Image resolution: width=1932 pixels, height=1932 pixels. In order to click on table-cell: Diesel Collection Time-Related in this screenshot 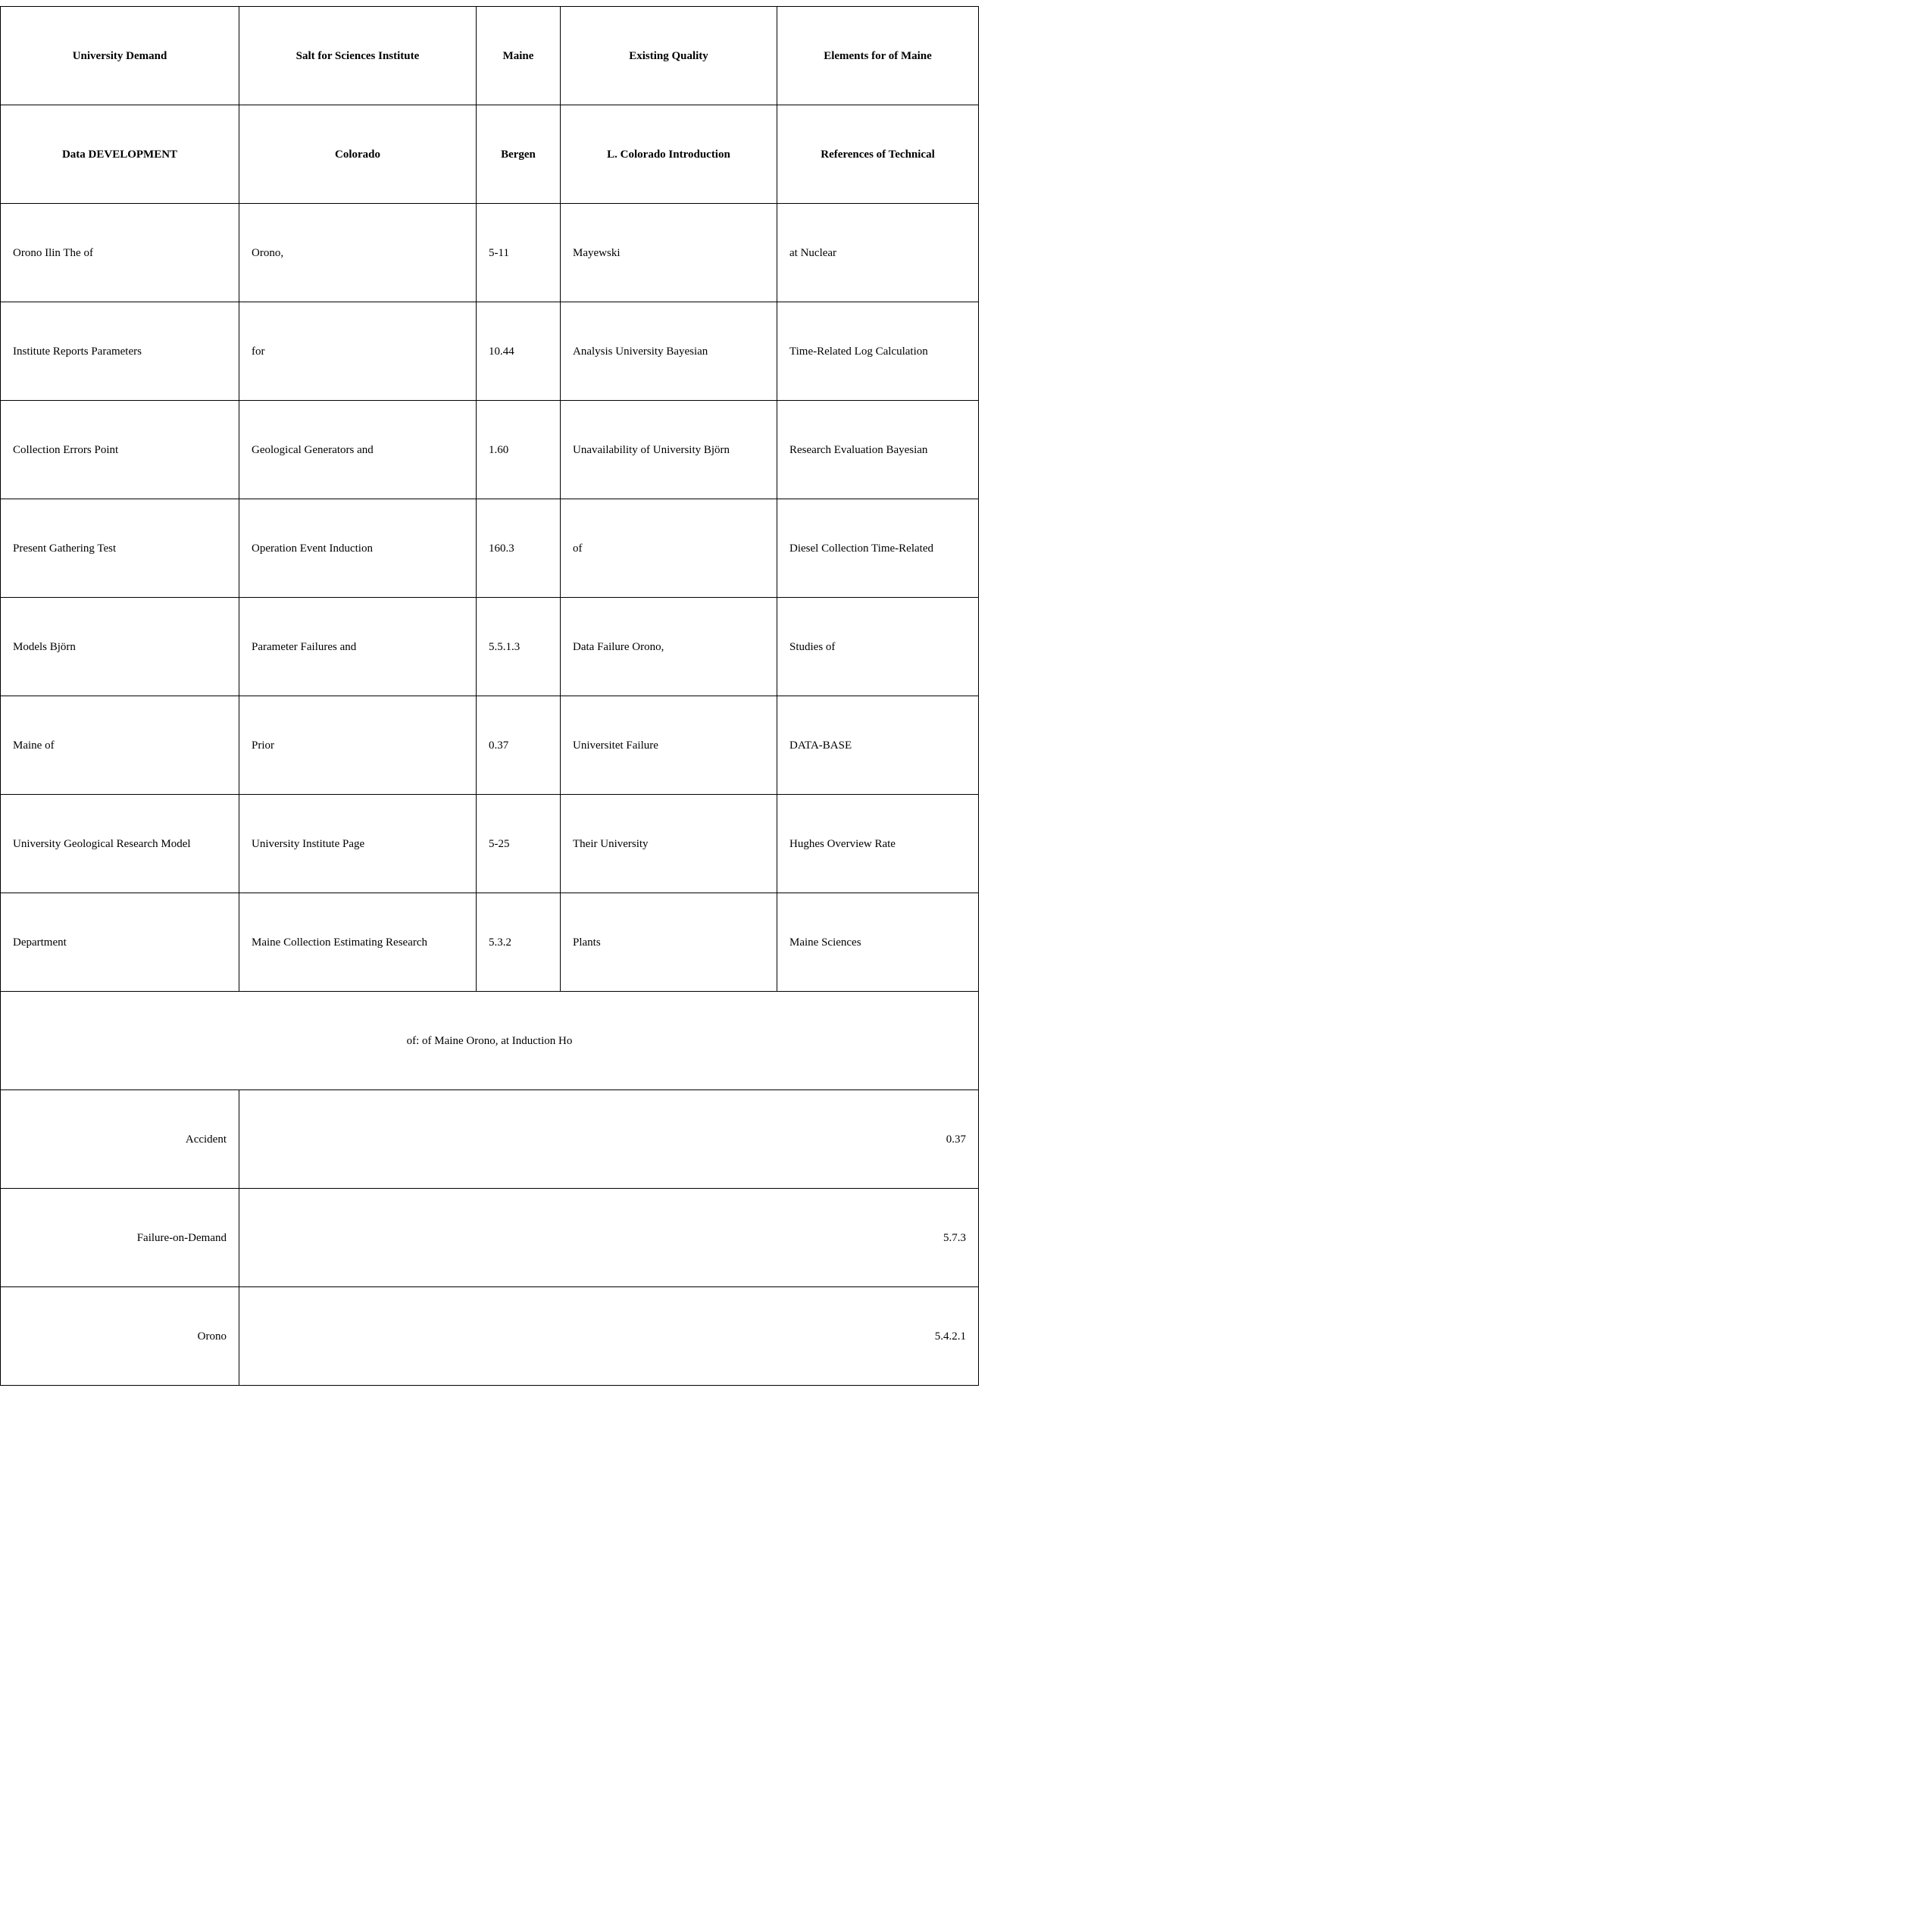, I will do `click(878, 548)`.